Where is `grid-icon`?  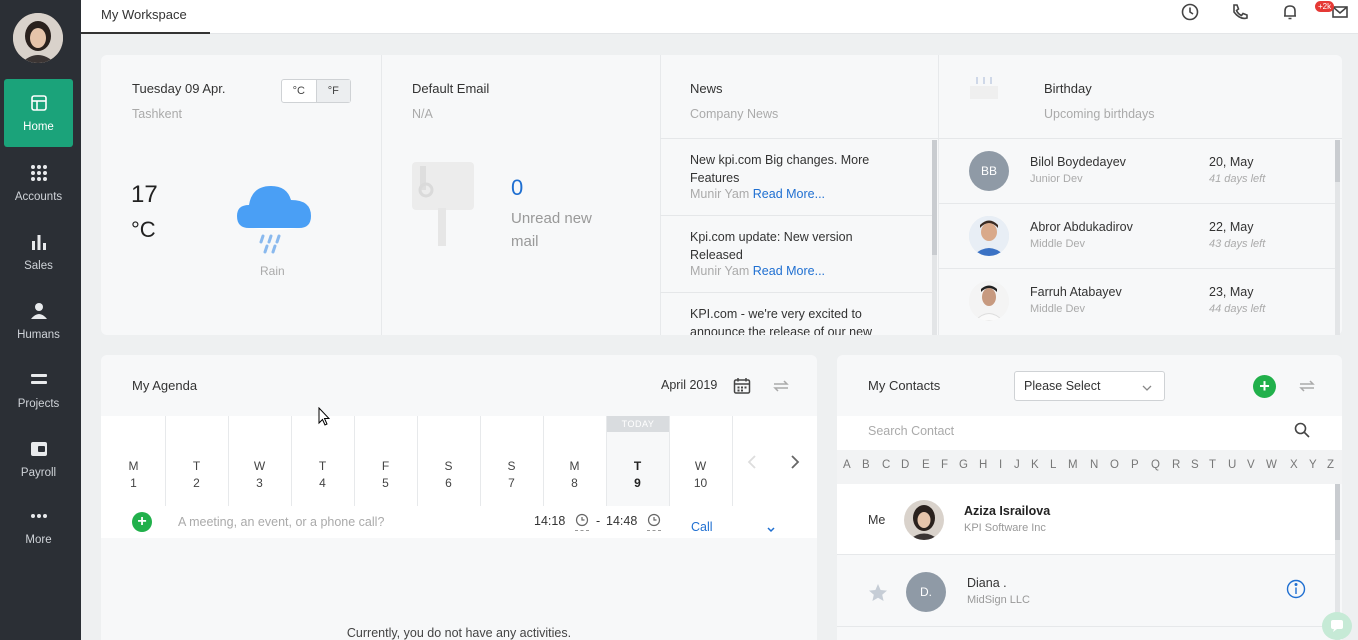
grid-icon is located at coordinates (39, 173).